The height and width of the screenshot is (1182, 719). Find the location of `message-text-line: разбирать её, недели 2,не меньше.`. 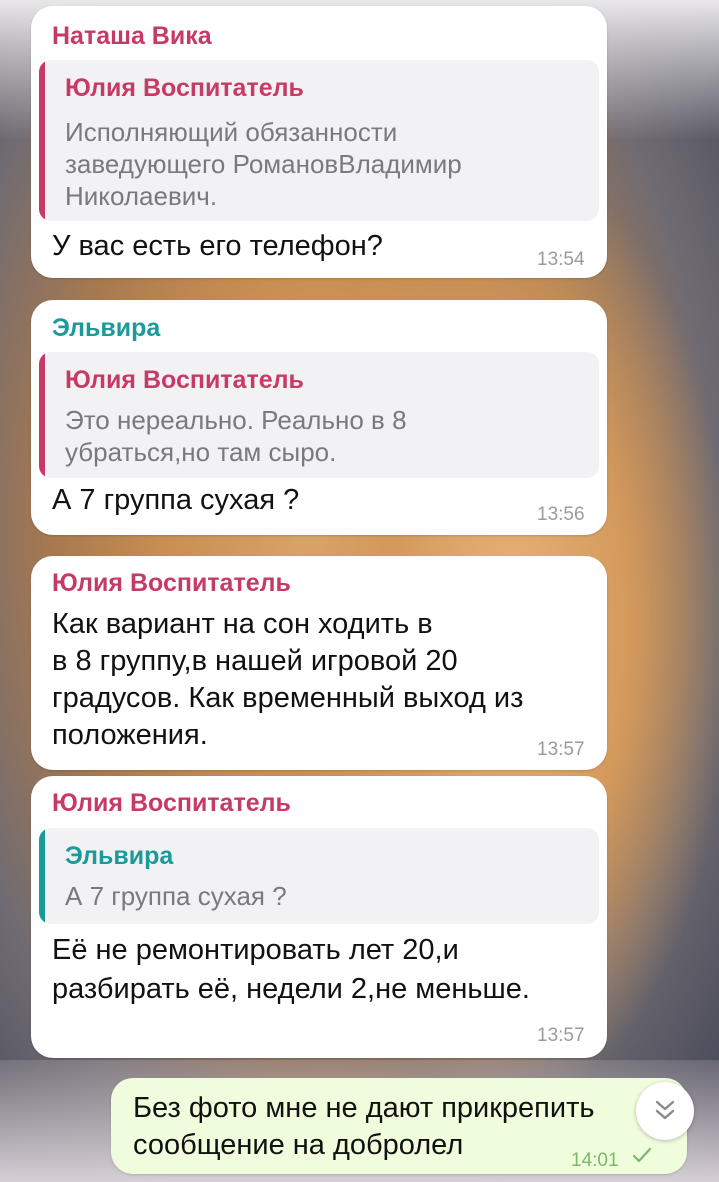

message-text-line: разбирать её, недели 2,не меньше. is located at coordinates (291, 989).